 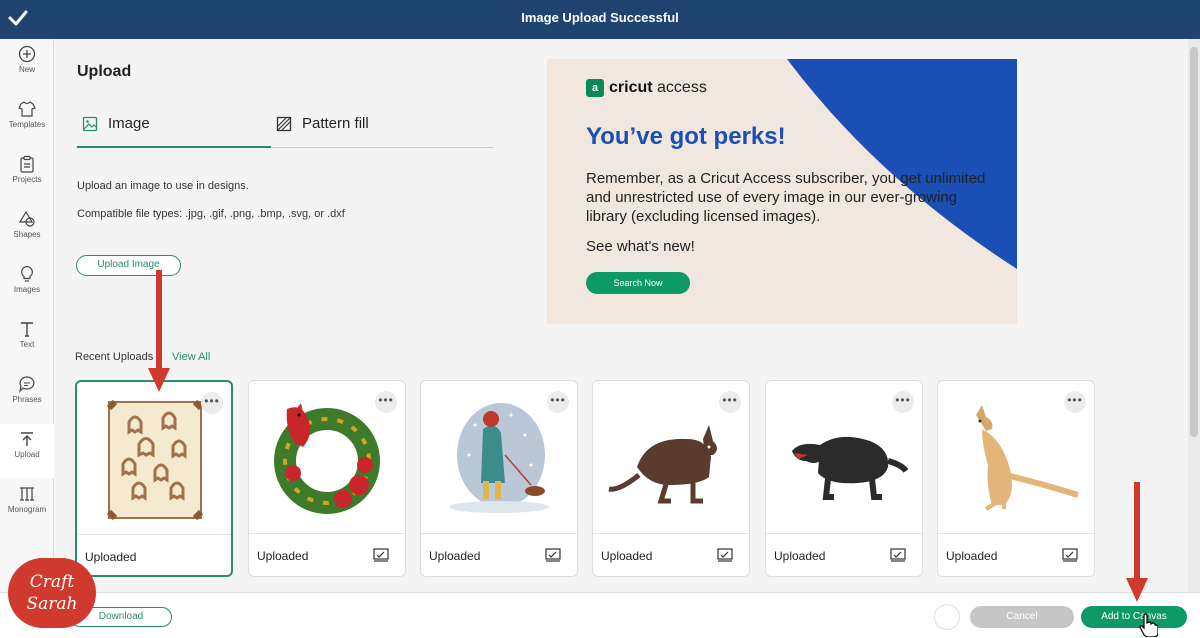 I want to click on cancel-button: Cancel, so click(x=1022, y=617).